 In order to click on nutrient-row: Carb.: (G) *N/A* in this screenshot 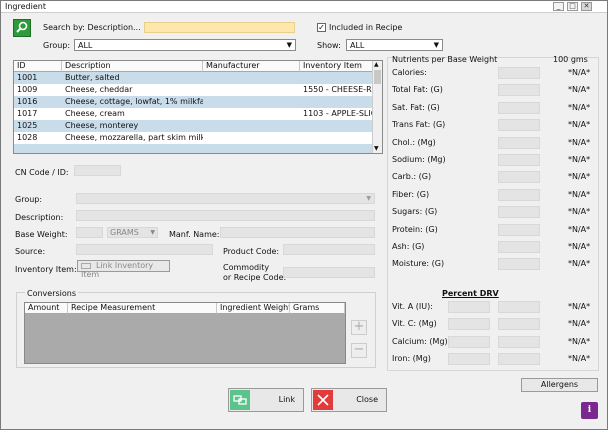, I will do `click(492, 177)`.